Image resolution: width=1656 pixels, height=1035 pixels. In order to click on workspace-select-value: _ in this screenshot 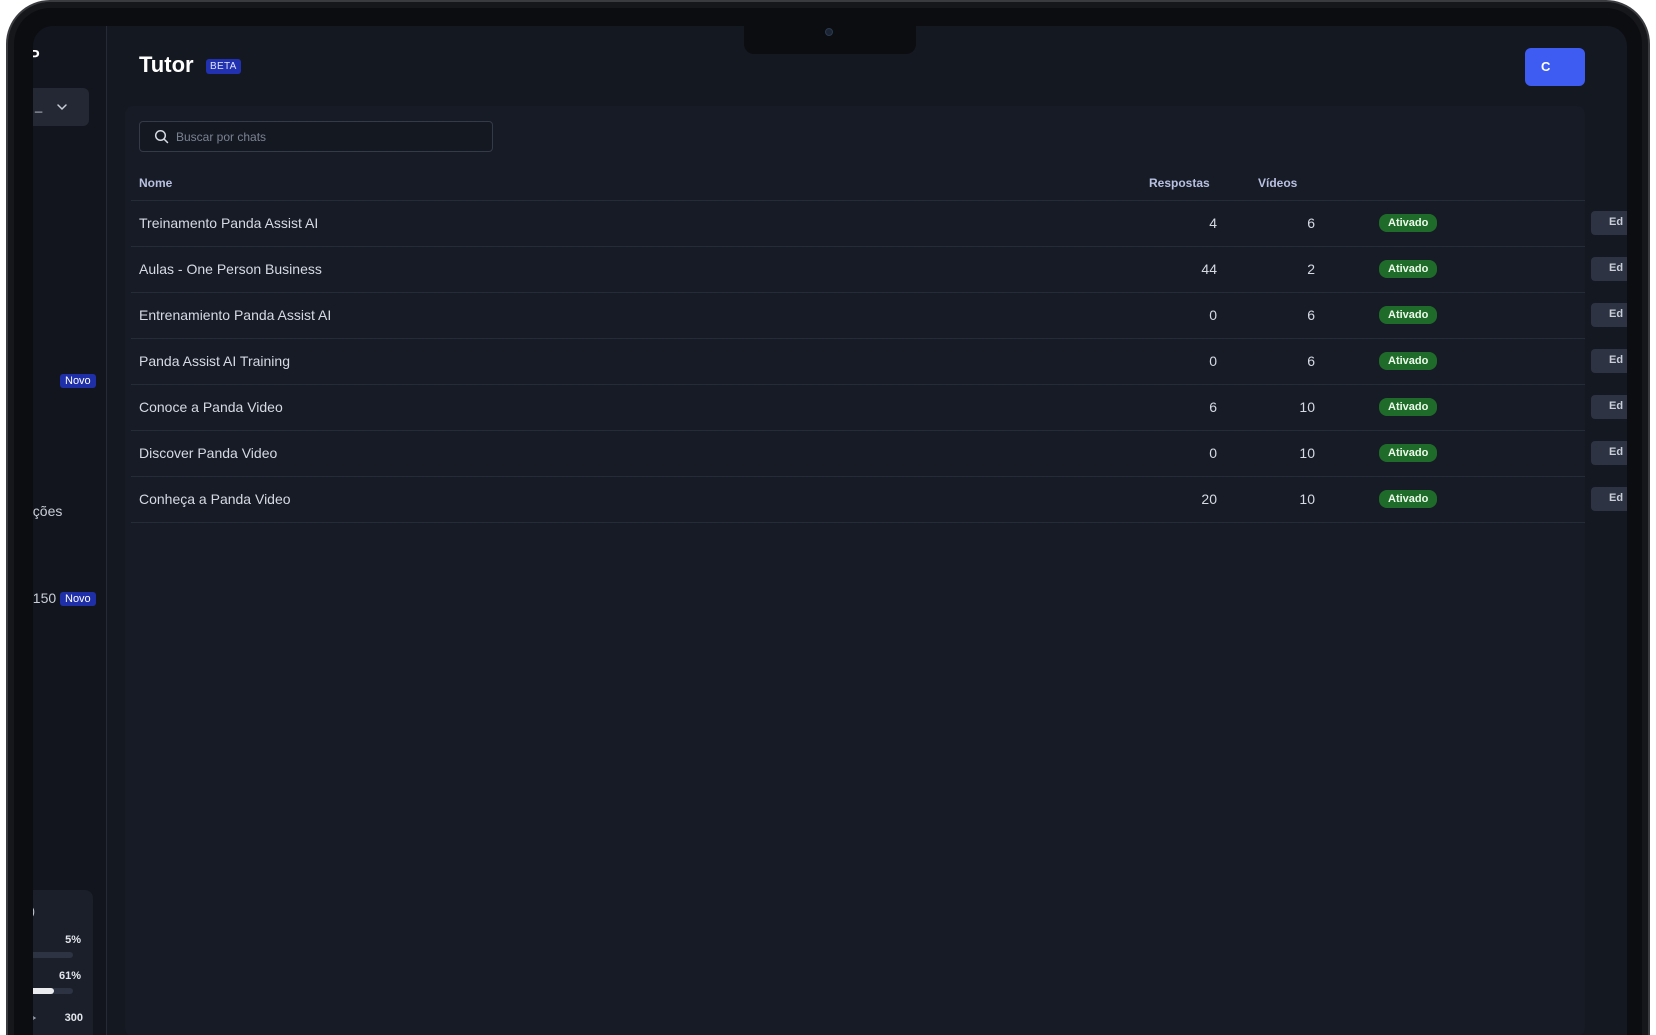, I will do `click(39, 105)`.